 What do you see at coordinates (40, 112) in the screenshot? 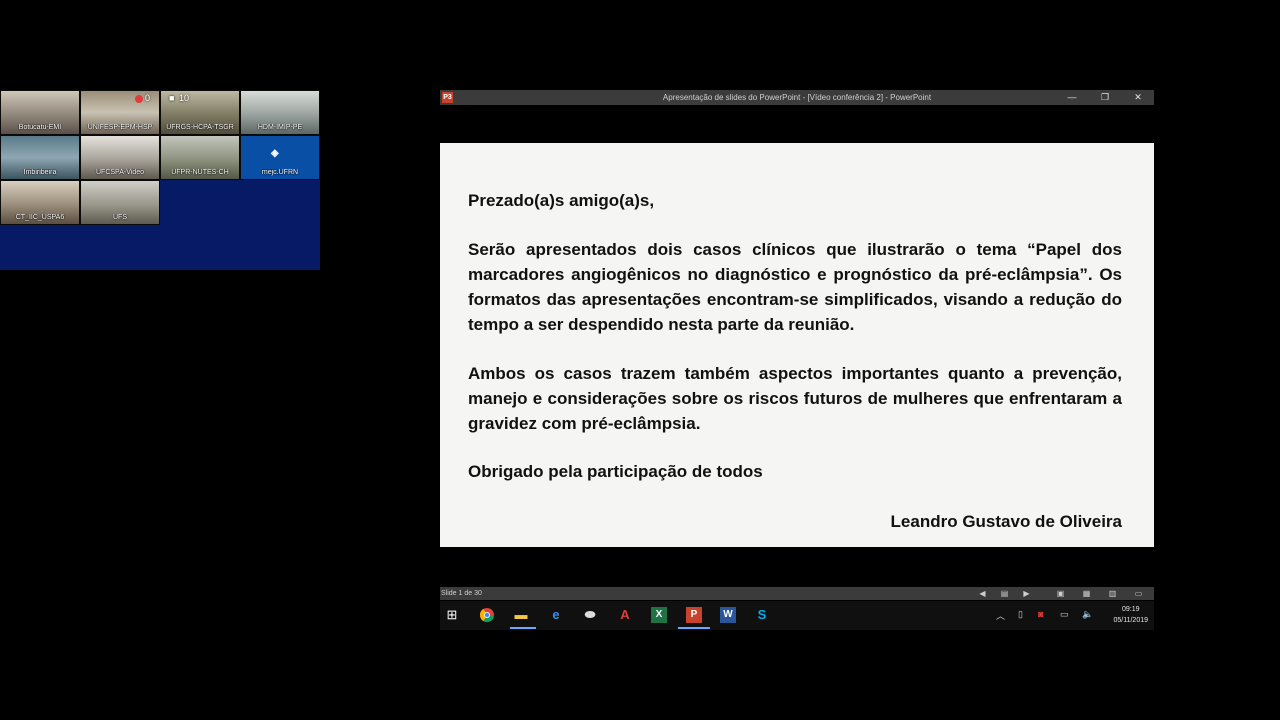
I see `participant-tile: Botucatu-EMI` at bounding box center [40, 112].